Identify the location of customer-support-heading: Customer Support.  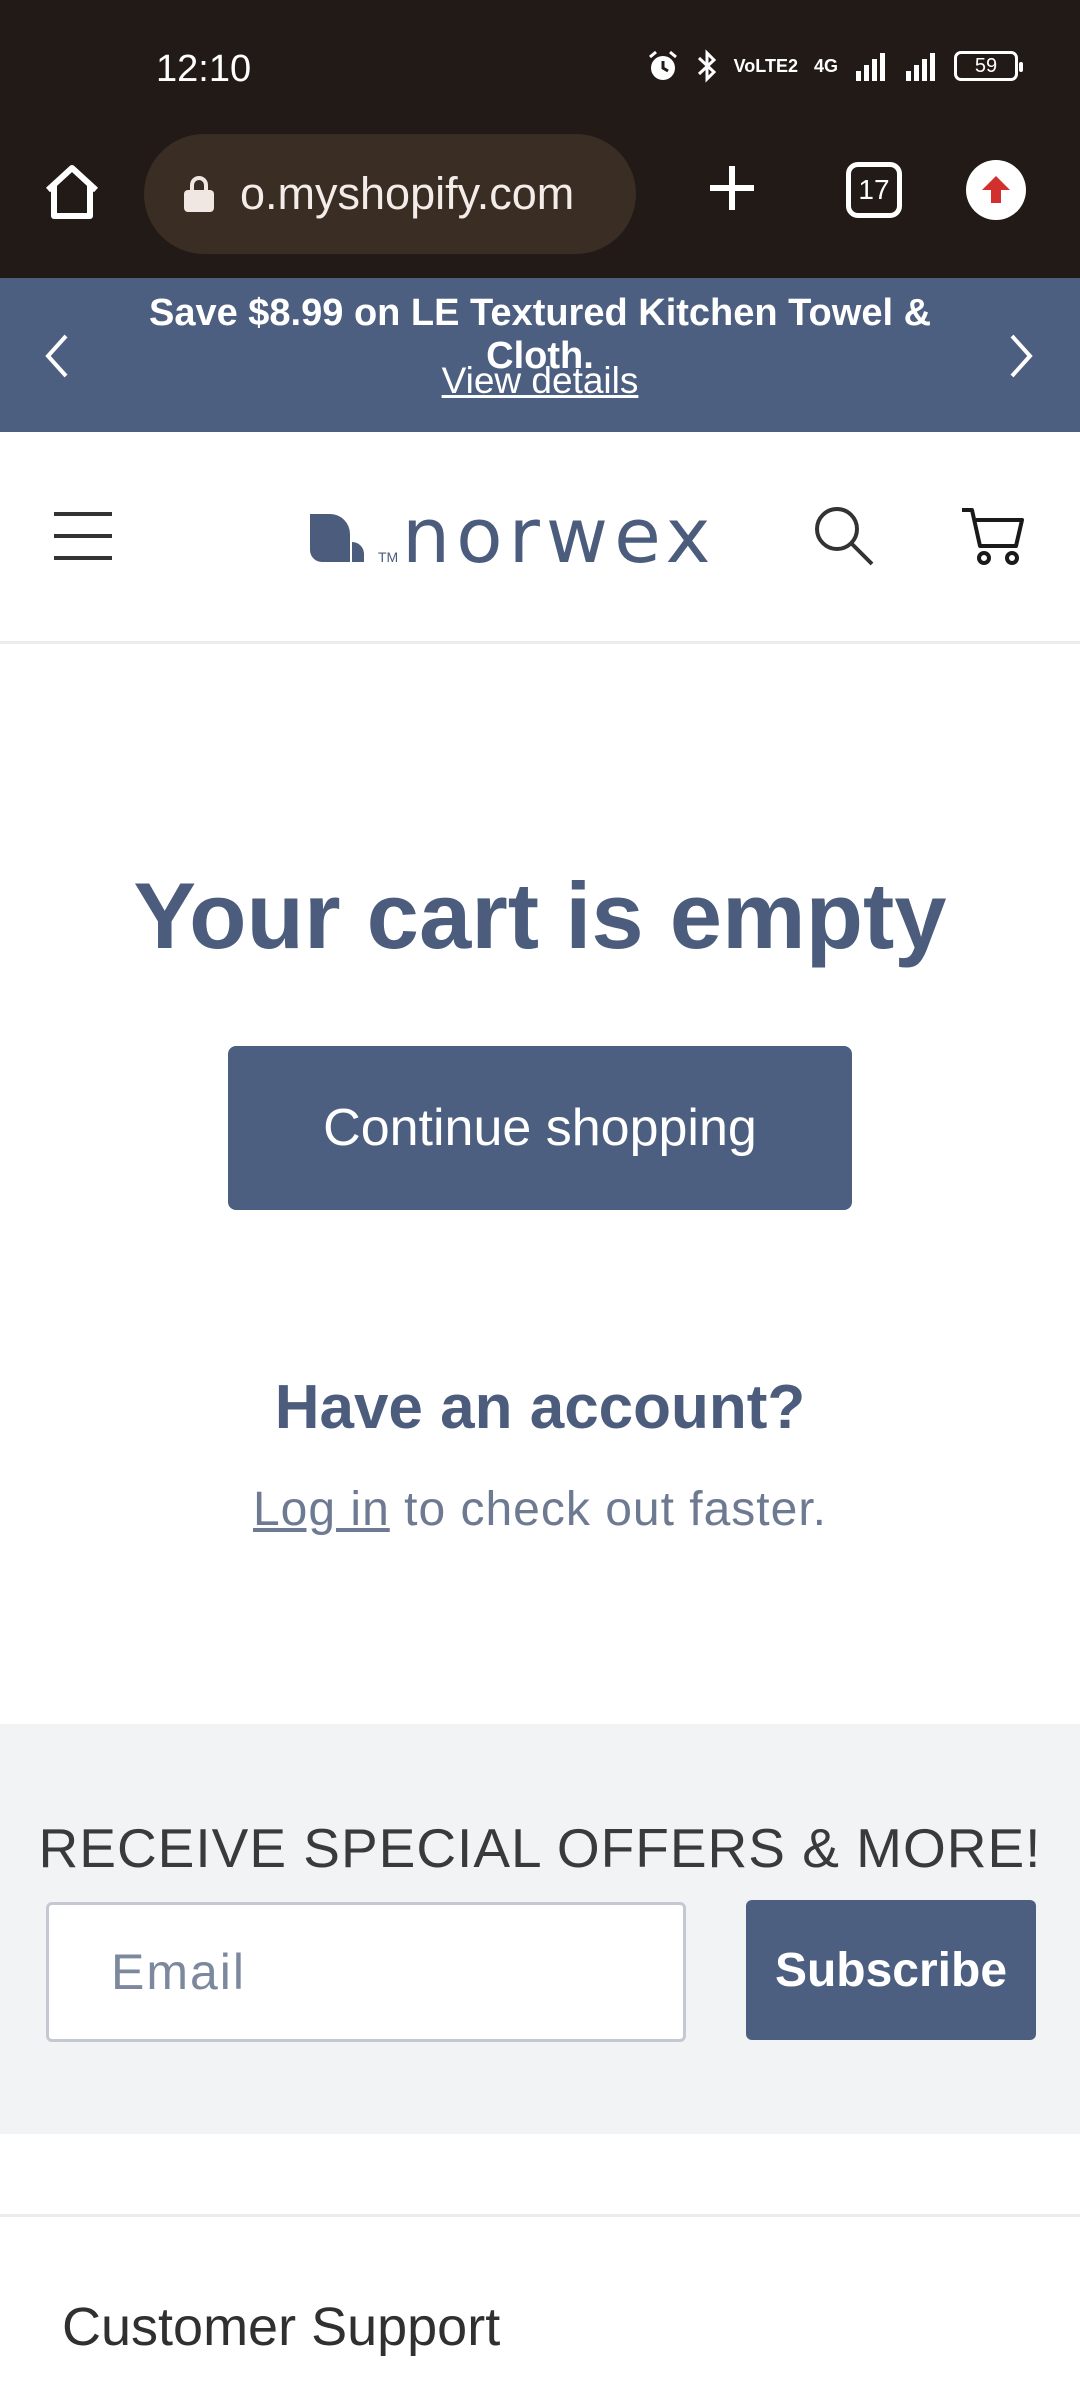
(281, 2327).